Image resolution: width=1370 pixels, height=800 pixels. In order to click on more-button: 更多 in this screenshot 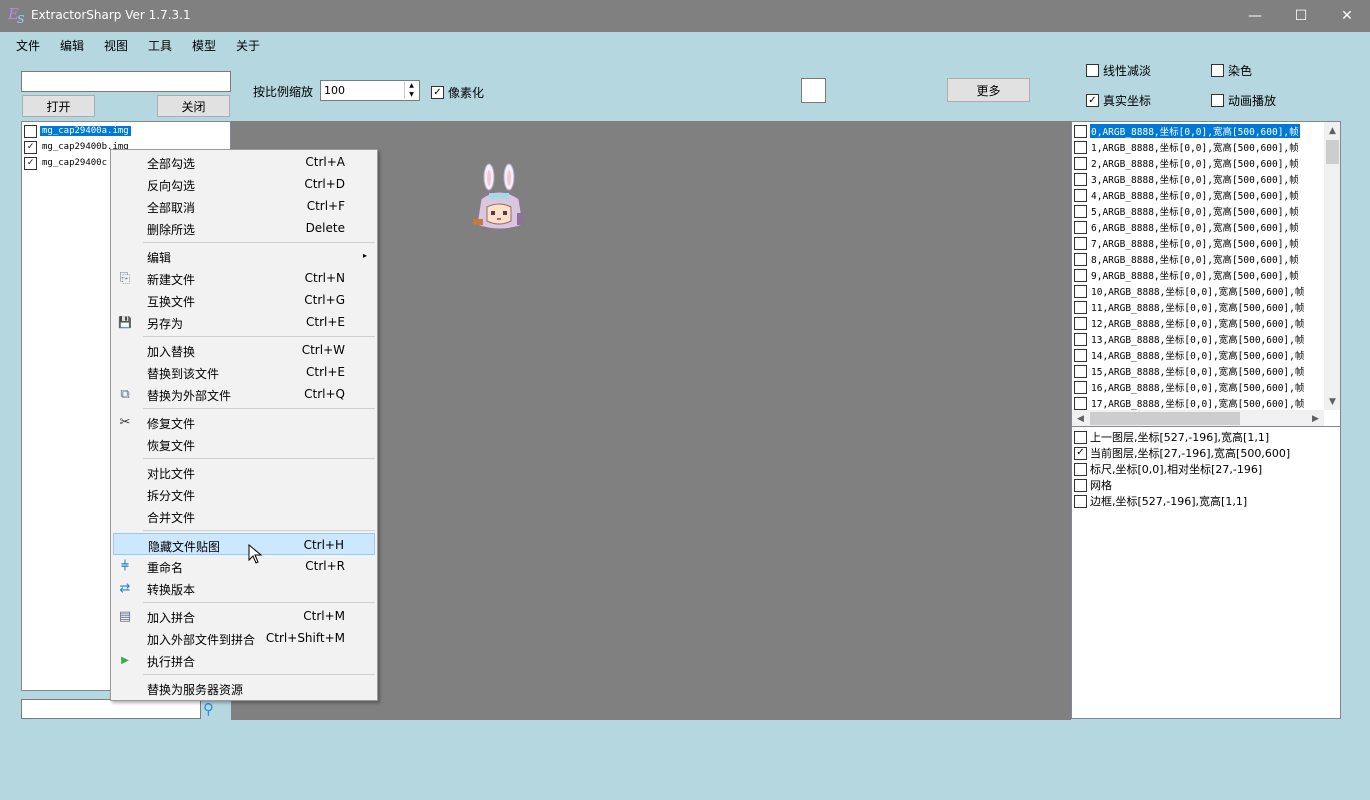, I will do `click(988, 90)`.